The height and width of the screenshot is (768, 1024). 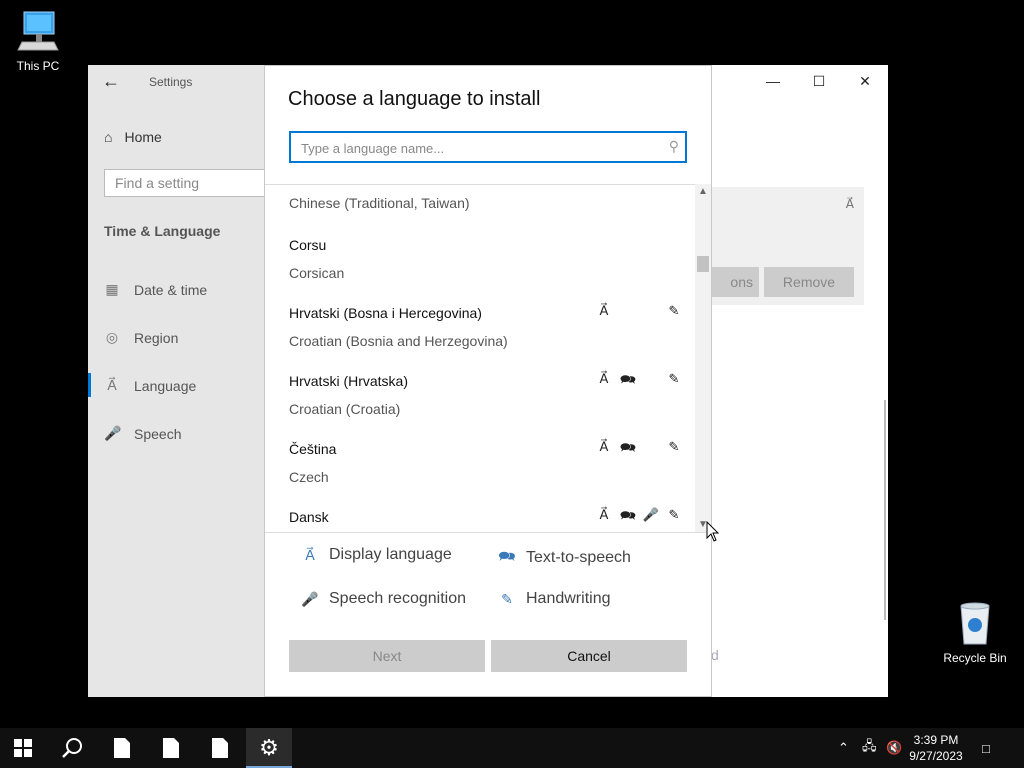 What do you see at coordinates (89, 385) in the screenshot?
I see `selected-indicator` at bounding box center [89, 385].